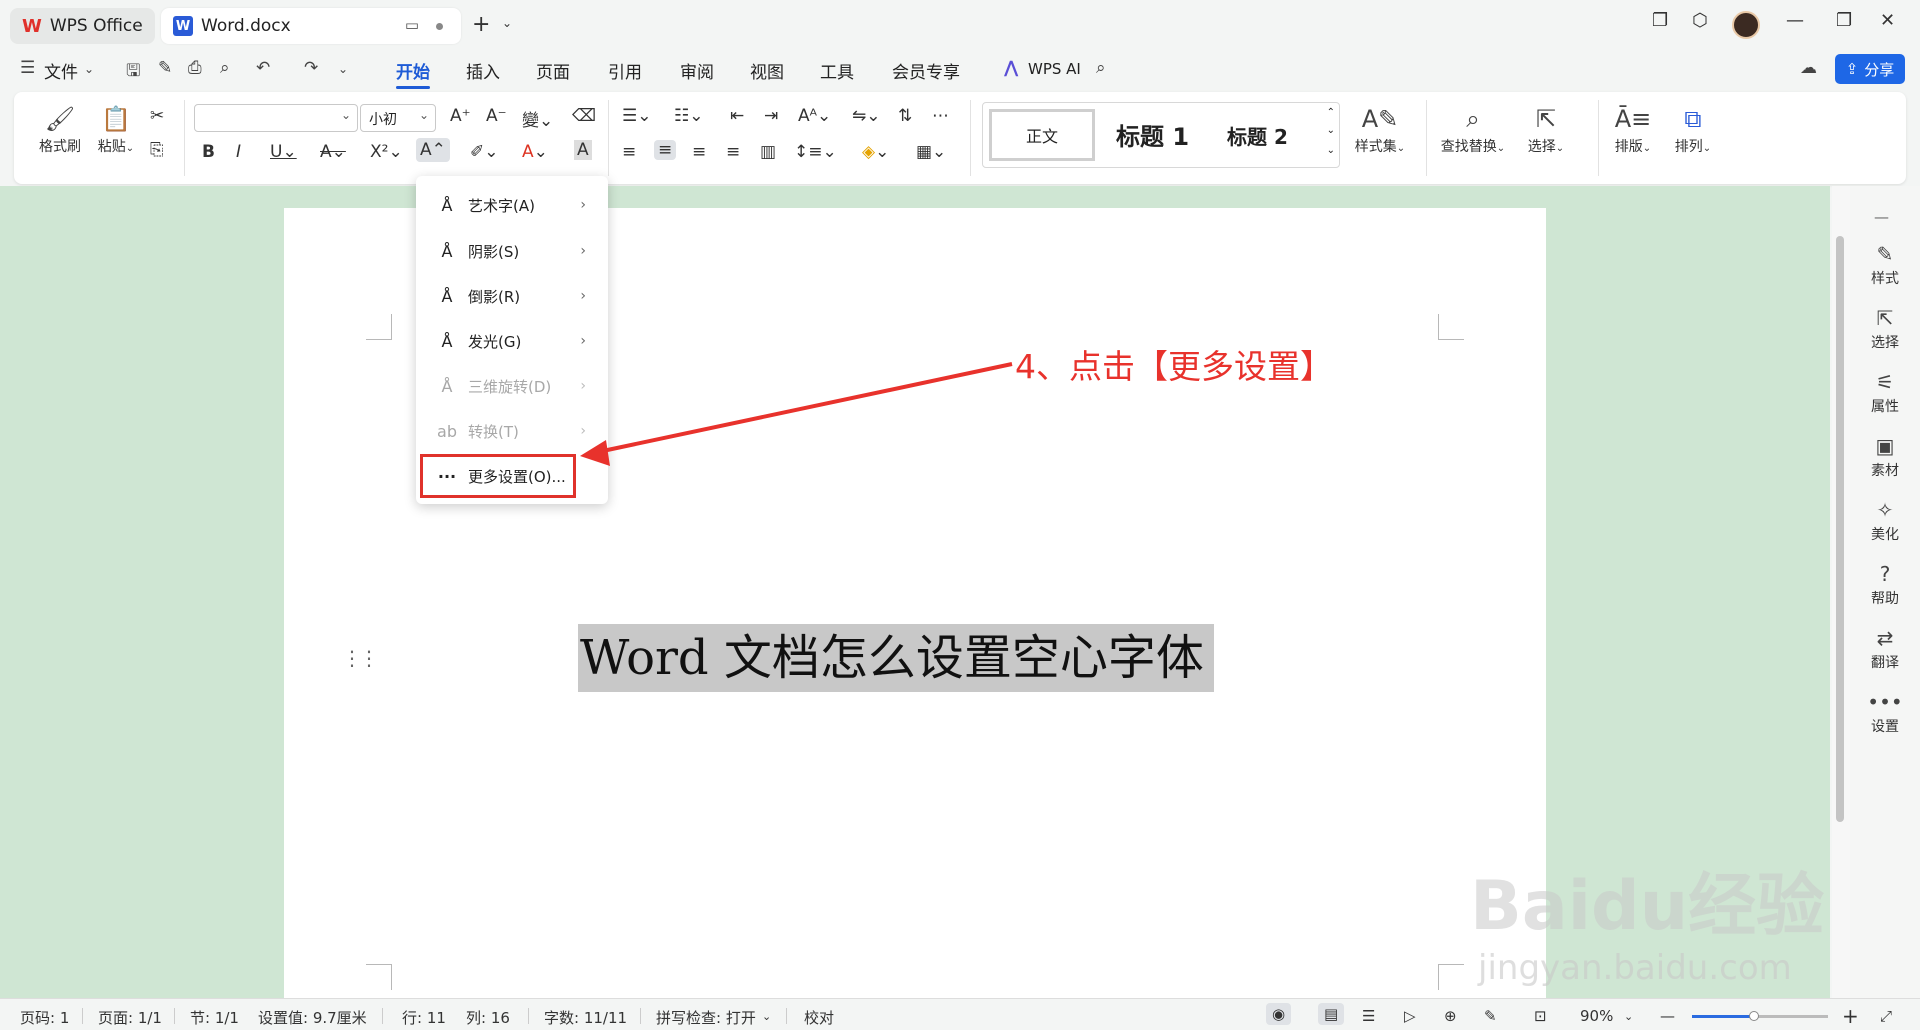 The width and height of the screenshot is (1920, 1030). What do you see at coordinates (333, 152) in the screenshot?
I see `strikethrough-icon: A⌄` at bounding box center [333, 152].